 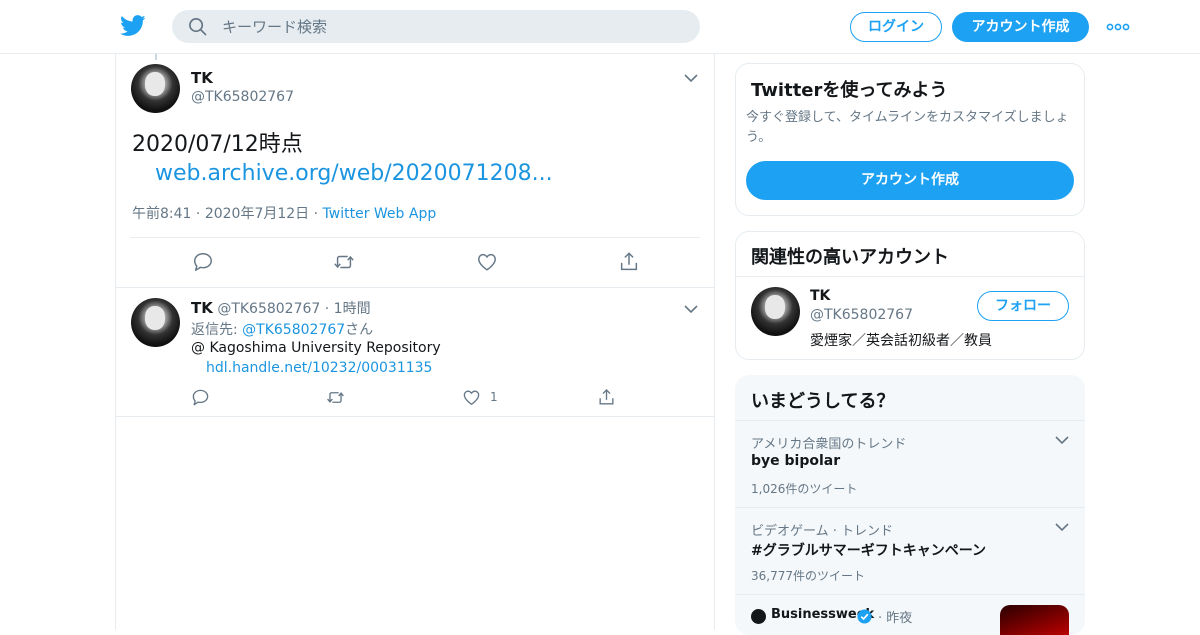 I want to click on replying-to: 返信先: @TK65802767さん, so click(x=282, y=329).